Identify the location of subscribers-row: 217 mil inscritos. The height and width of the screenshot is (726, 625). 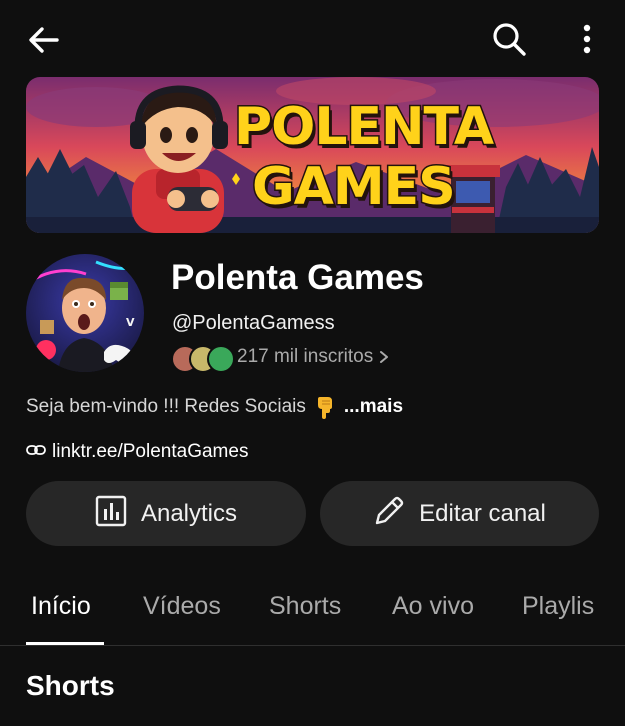
(280, 357).